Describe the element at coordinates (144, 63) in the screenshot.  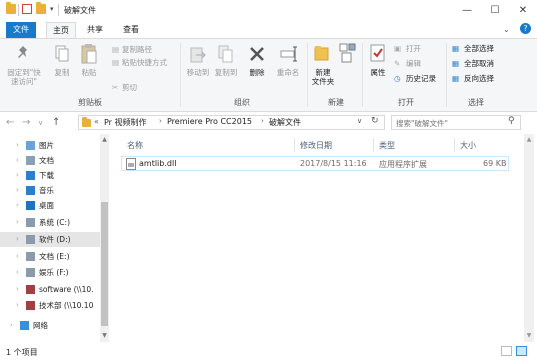
I see `paste-shortcut-button: 粘贴快捷方式` at that location.